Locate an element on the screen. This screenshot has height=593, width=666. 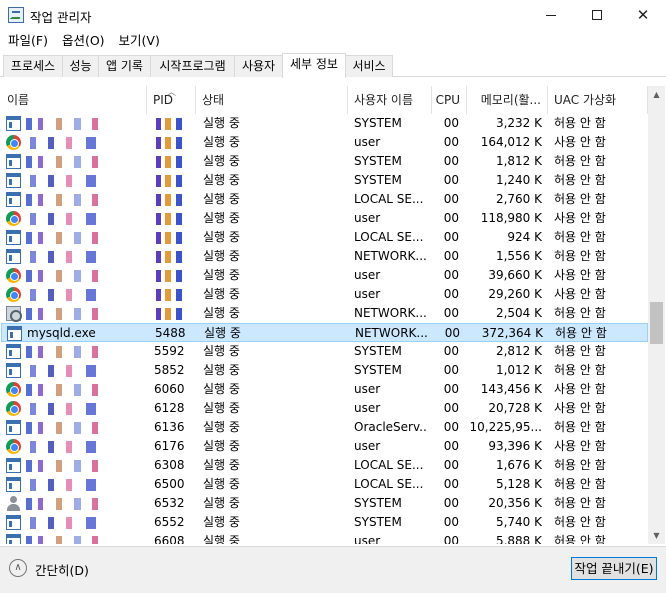
table-row: 실행 중 NETWORK... 00 2,504 K 허용 안 함 is located at coordinates (324, 313).